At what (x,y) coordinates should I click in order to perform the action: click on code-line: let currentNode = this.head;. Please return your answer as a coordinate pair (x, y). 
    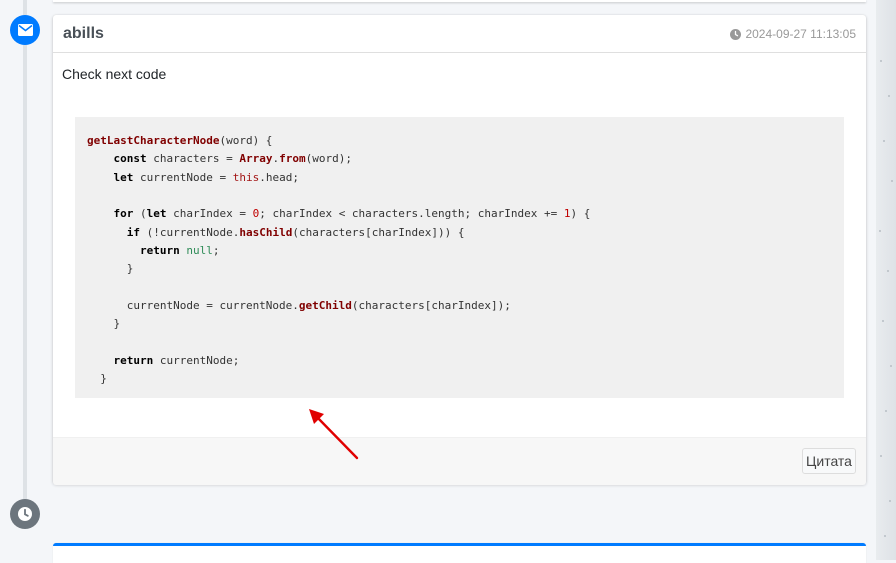
    Looking at the image, I should click on (206, 177).